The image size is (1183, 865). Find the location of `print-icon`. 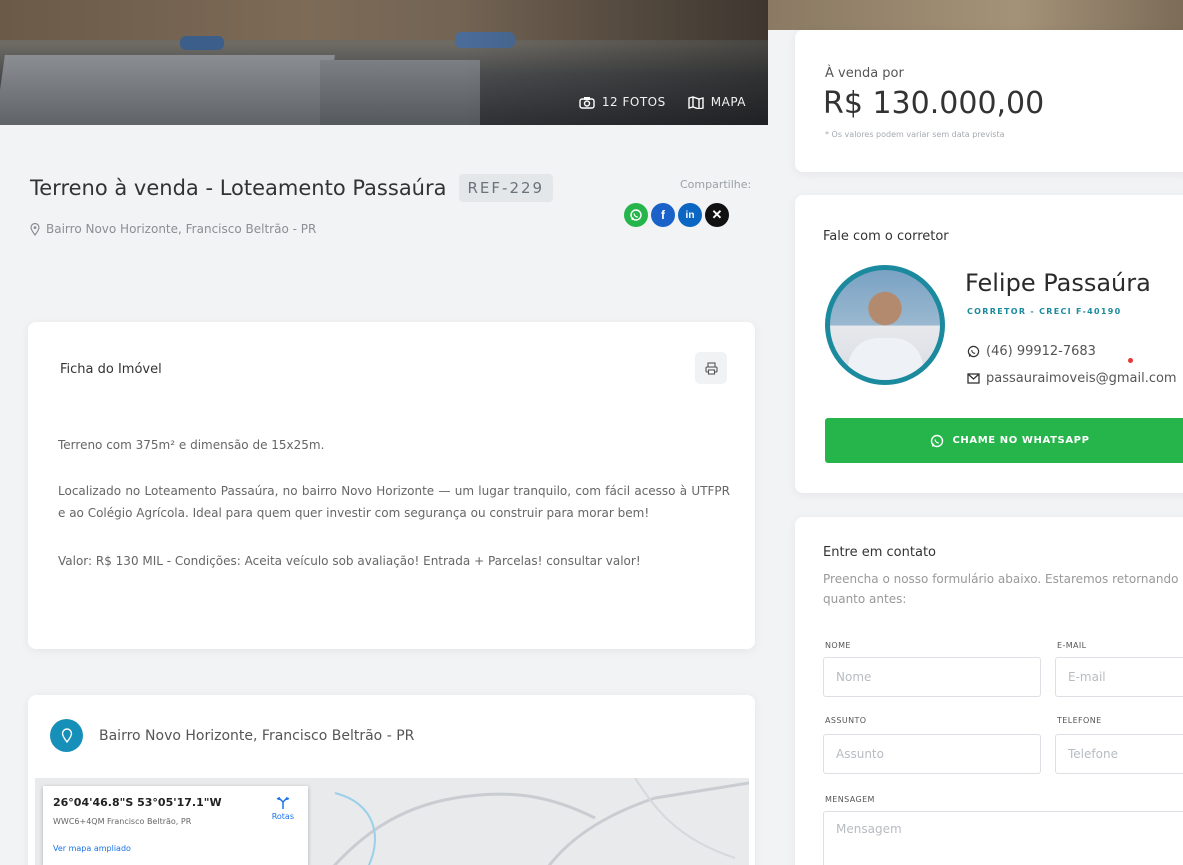

print-icon is located at coordinates (711, 368).